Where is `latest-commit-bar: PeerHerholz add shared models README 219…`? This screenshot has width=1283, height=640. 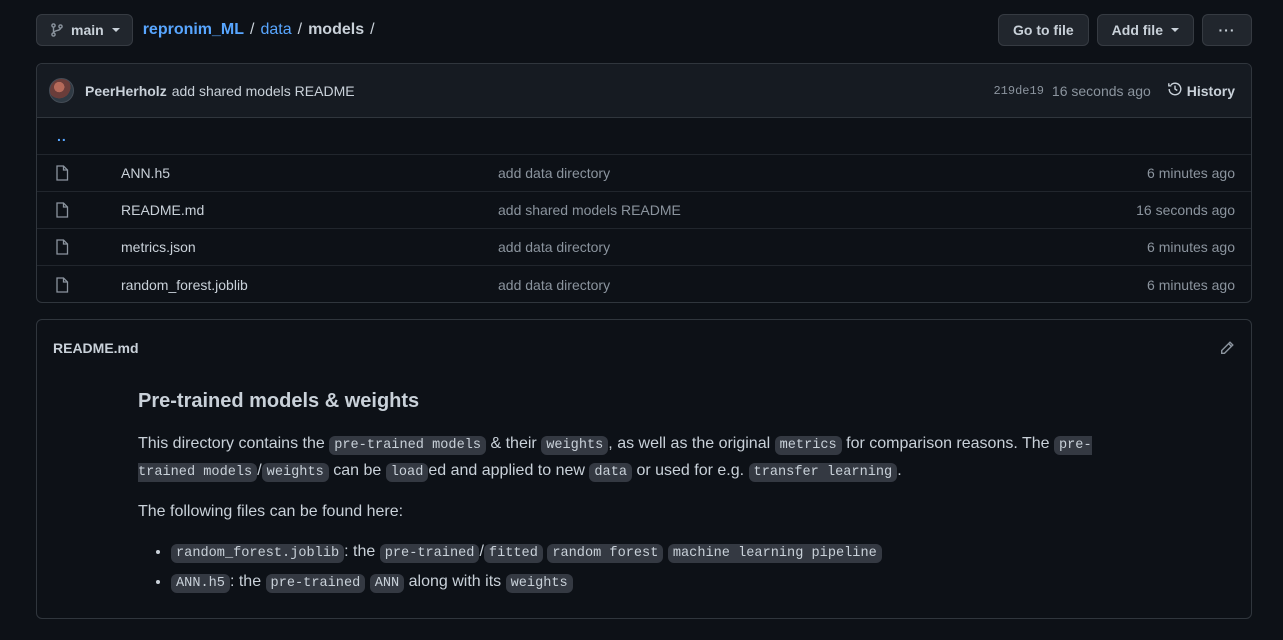
latest-commit-bar: PeerHerholz add shared models README 219… is located at coordinates (644, 91).